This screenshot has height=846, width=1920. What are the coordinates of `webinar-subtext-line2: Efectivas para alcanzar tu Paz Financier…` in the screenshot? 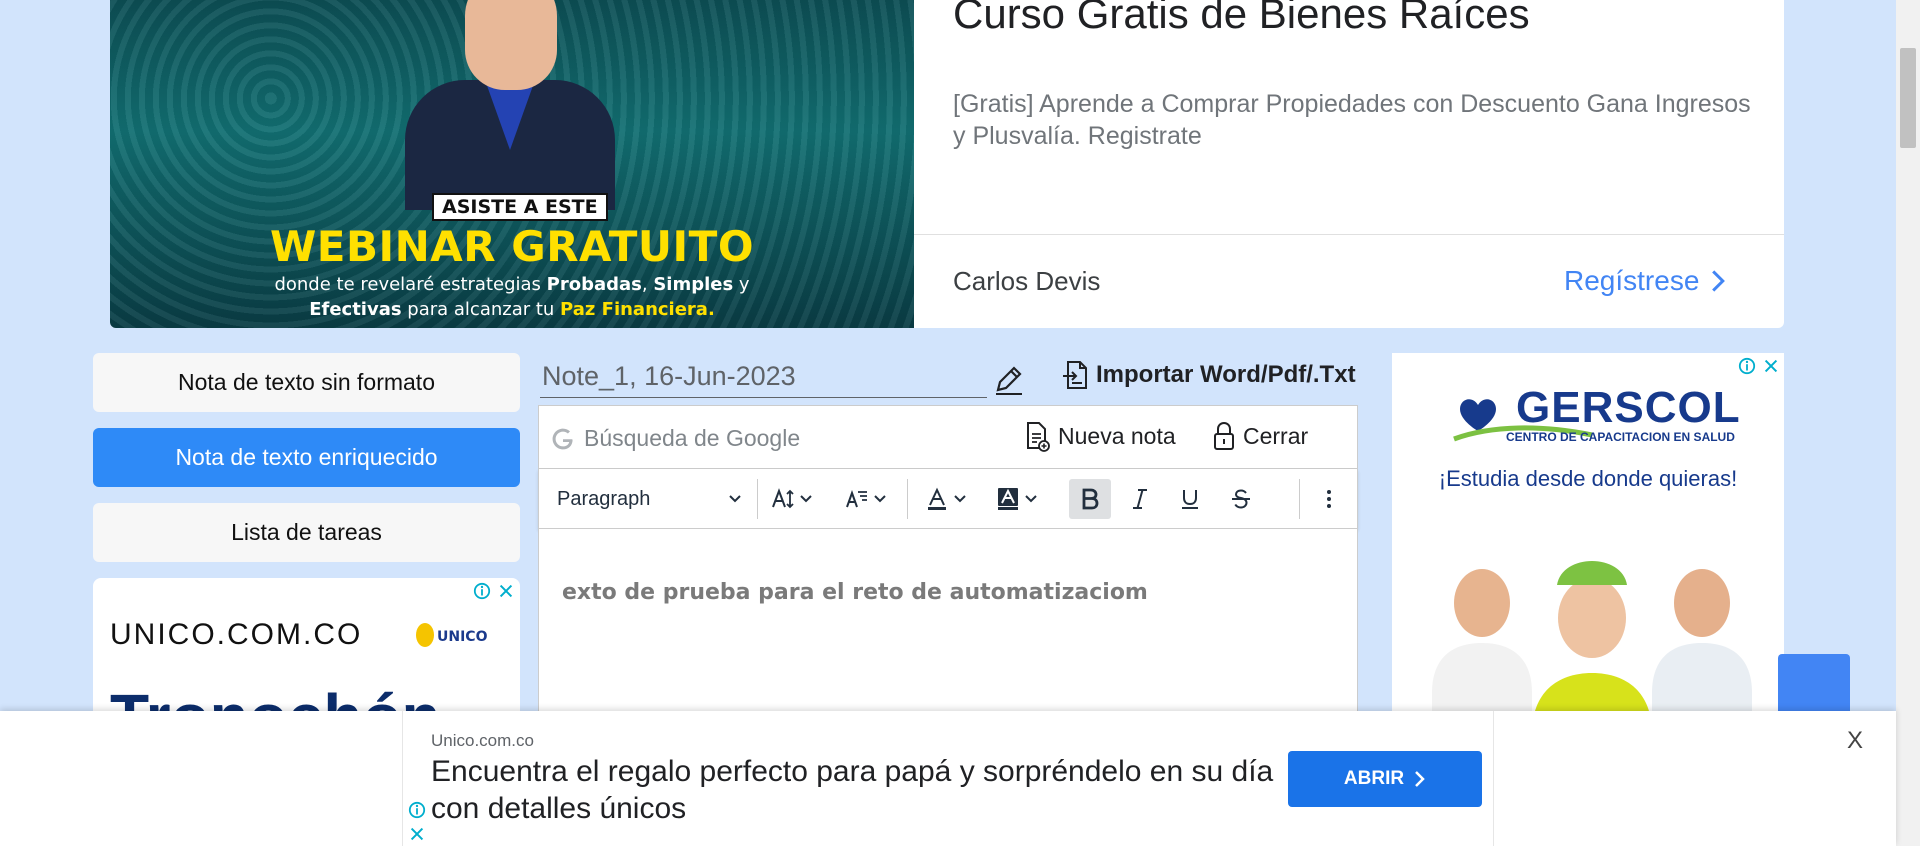 It's located at (512, 309).